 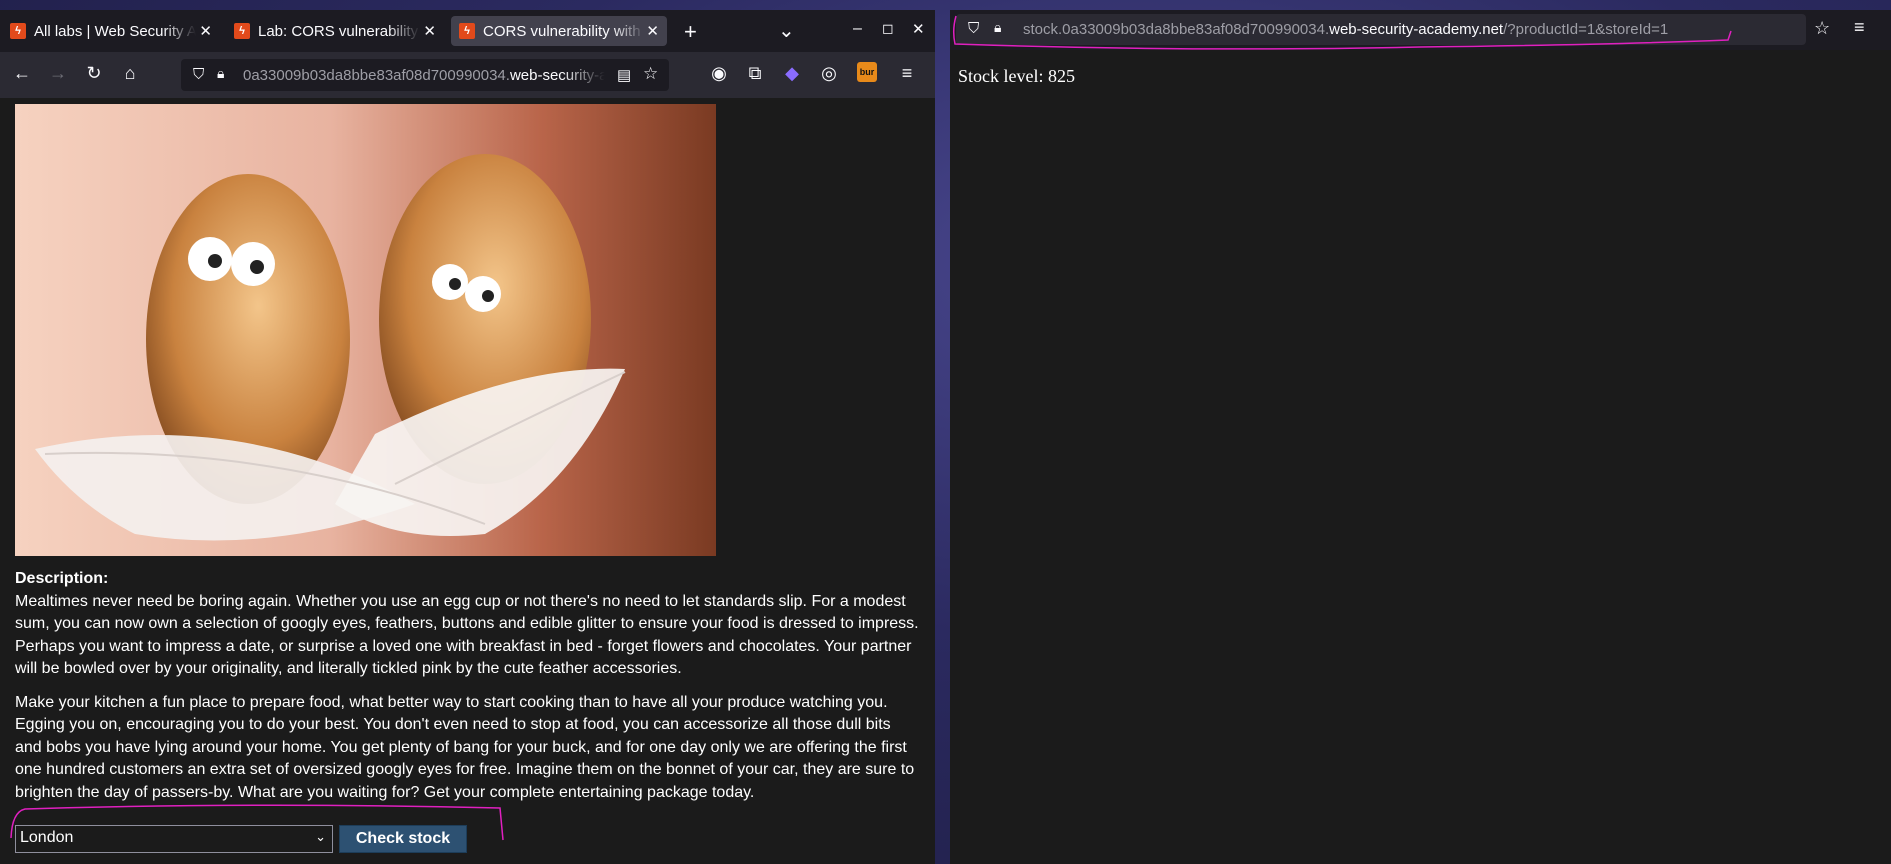 What do you see at coordinates (47, 837) in the screenshot?
I see `store-select-value: London` at bounding box center [47, 837].